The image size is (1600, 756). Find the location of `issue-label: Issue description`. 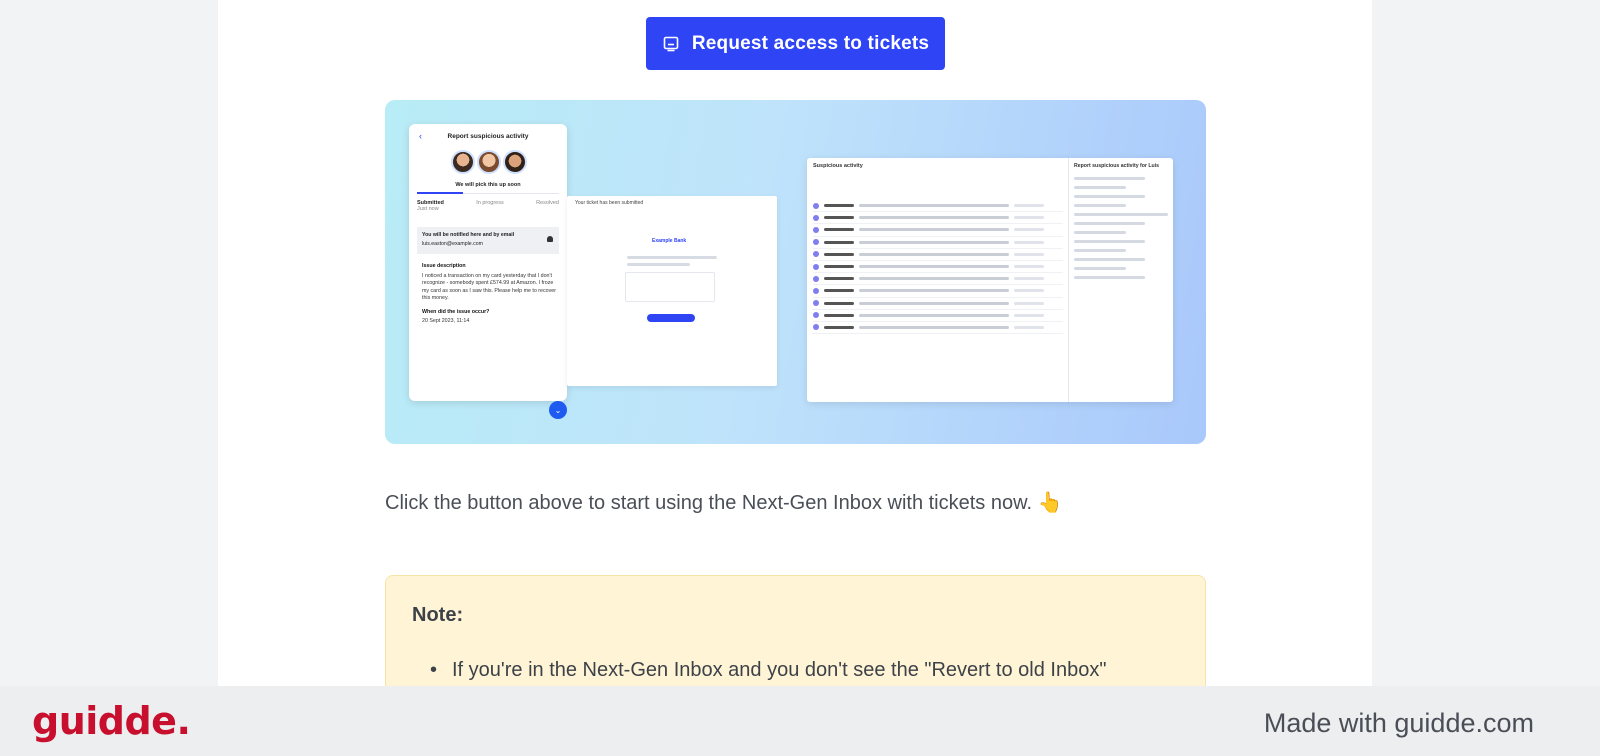

issue-label: Issue description is located at coordinates (444, 266).